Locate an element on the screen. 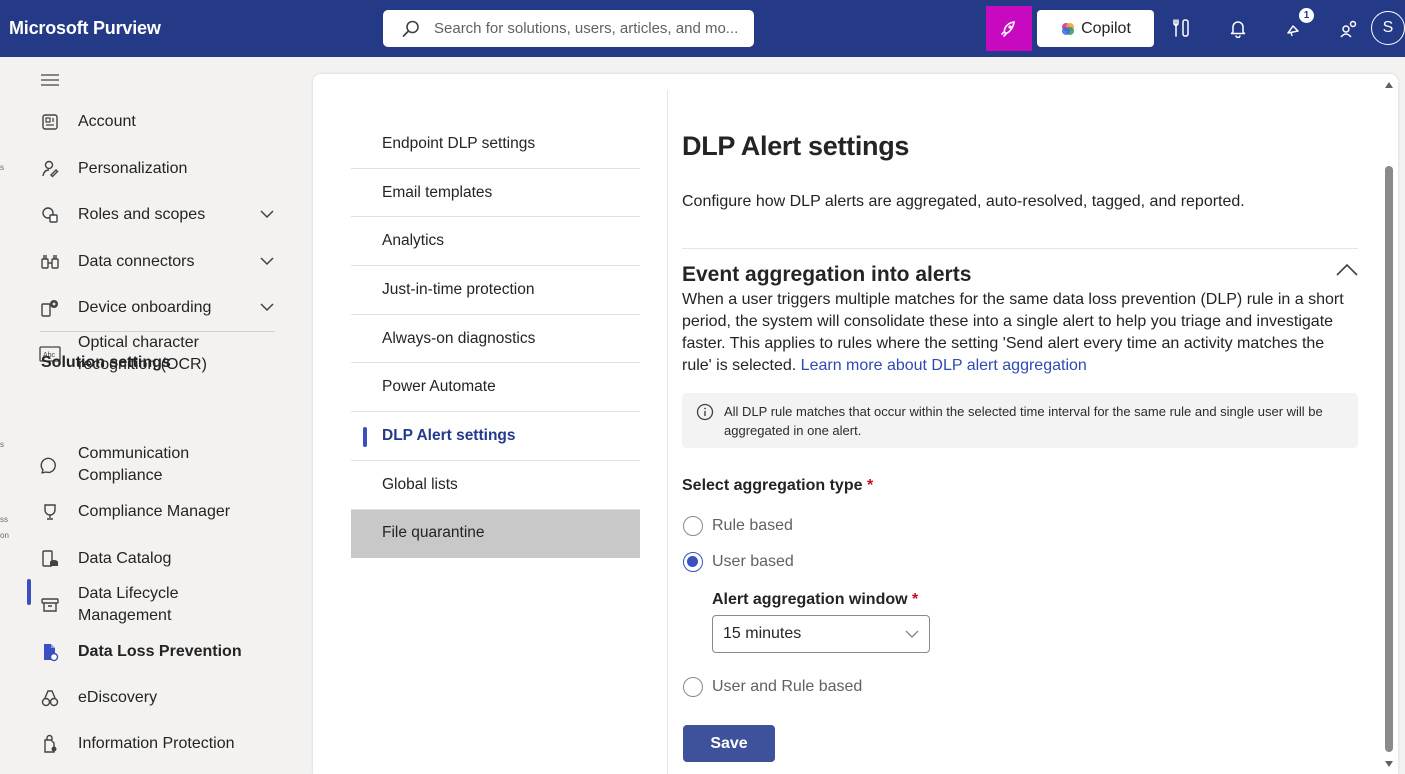 The width and height of the screenshot is (1405, 774). scroll-down-arrow-icon is located at coordinates (1389, 764).